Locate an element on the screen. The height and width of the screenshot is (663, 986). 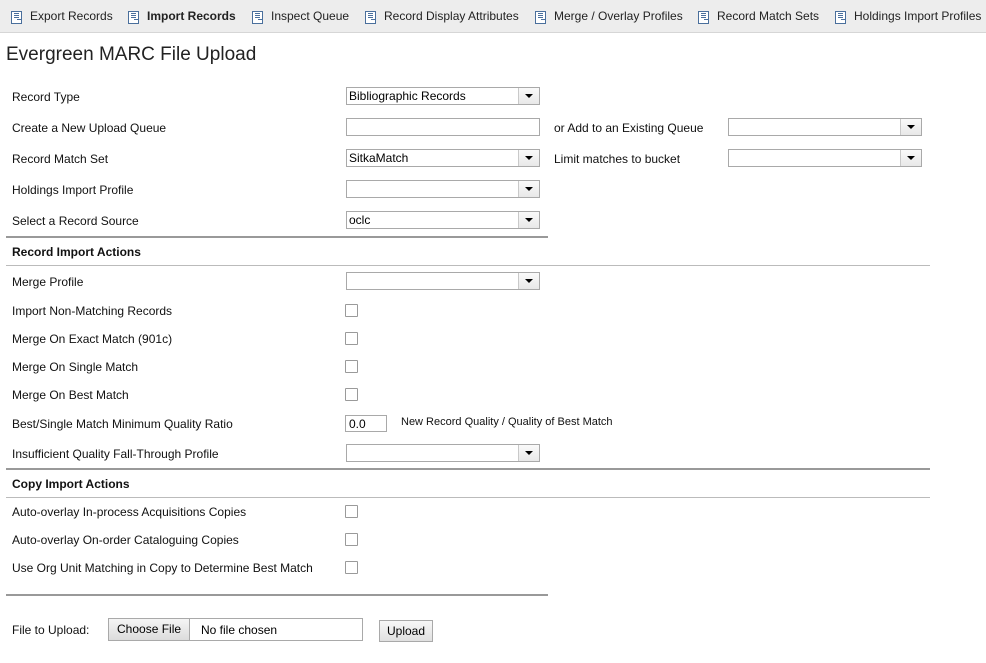
holdings-profile-select is located at coordinates (443, 189).